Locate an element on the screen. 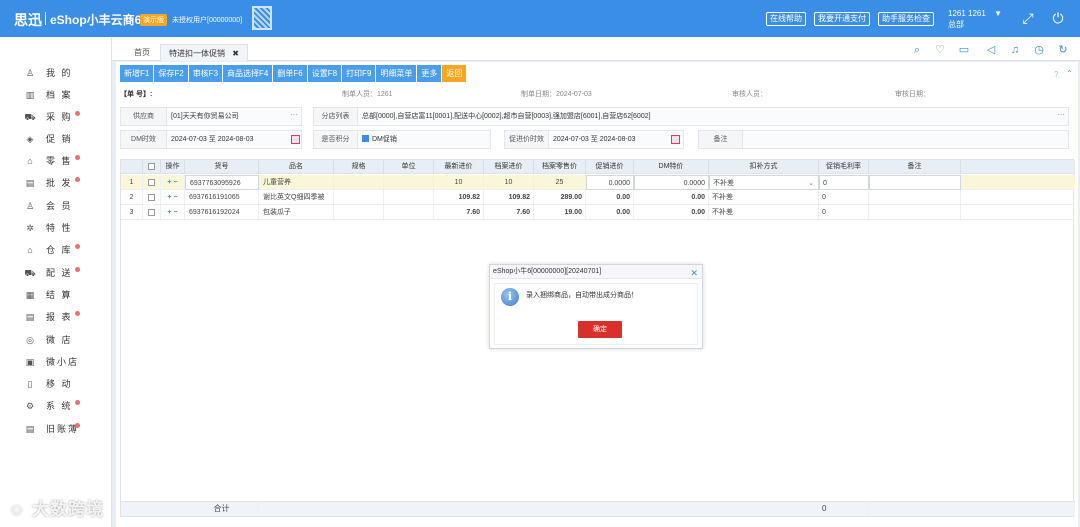  row-checkbox-cell is located at coordinates (152, 212).